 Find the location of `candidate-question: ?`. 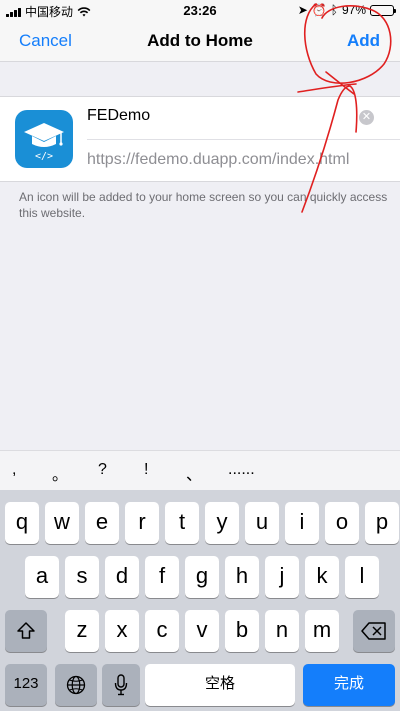

candidate-question: ? is located at coordinates (102, 470).